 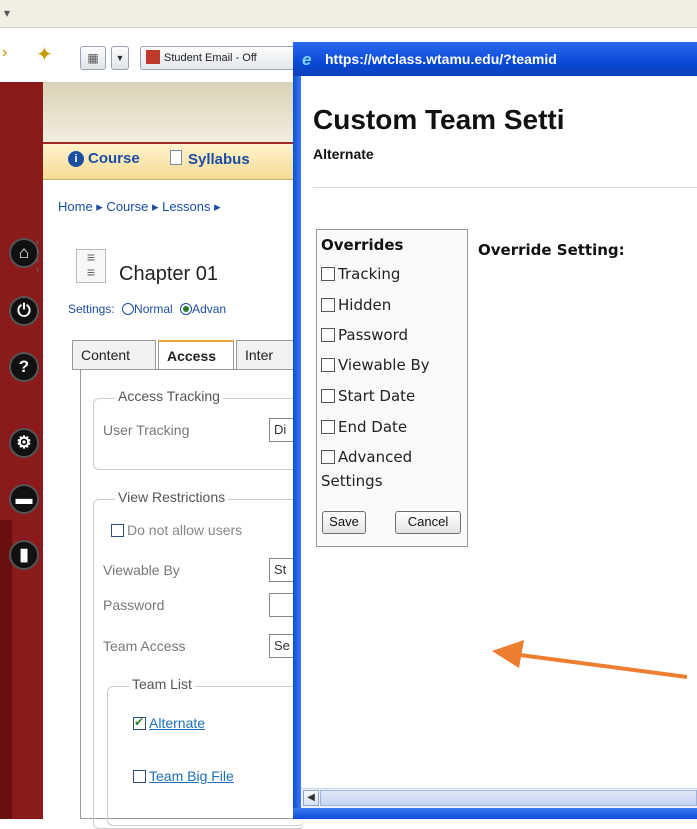 I want to click on annotation-arrow, so click(x=590, y=659).